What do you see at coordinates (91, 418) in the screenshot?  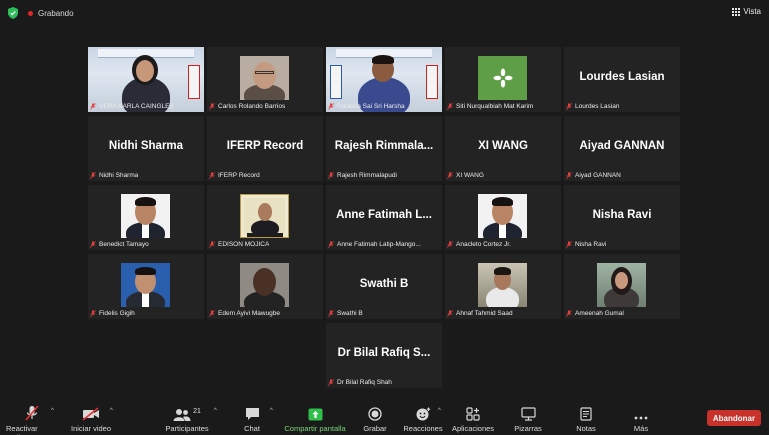 I see `start-video-button: Iniciar video` at bounding box center [91, 418].